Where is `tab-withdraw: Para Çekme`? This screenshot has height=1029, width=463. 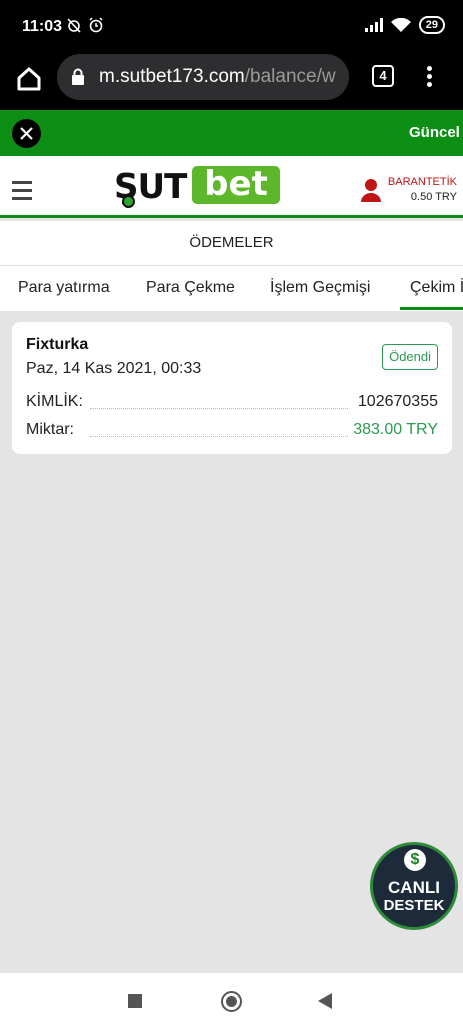
tab-withdraw: Para Çekme is located at coordinates (190, 288).